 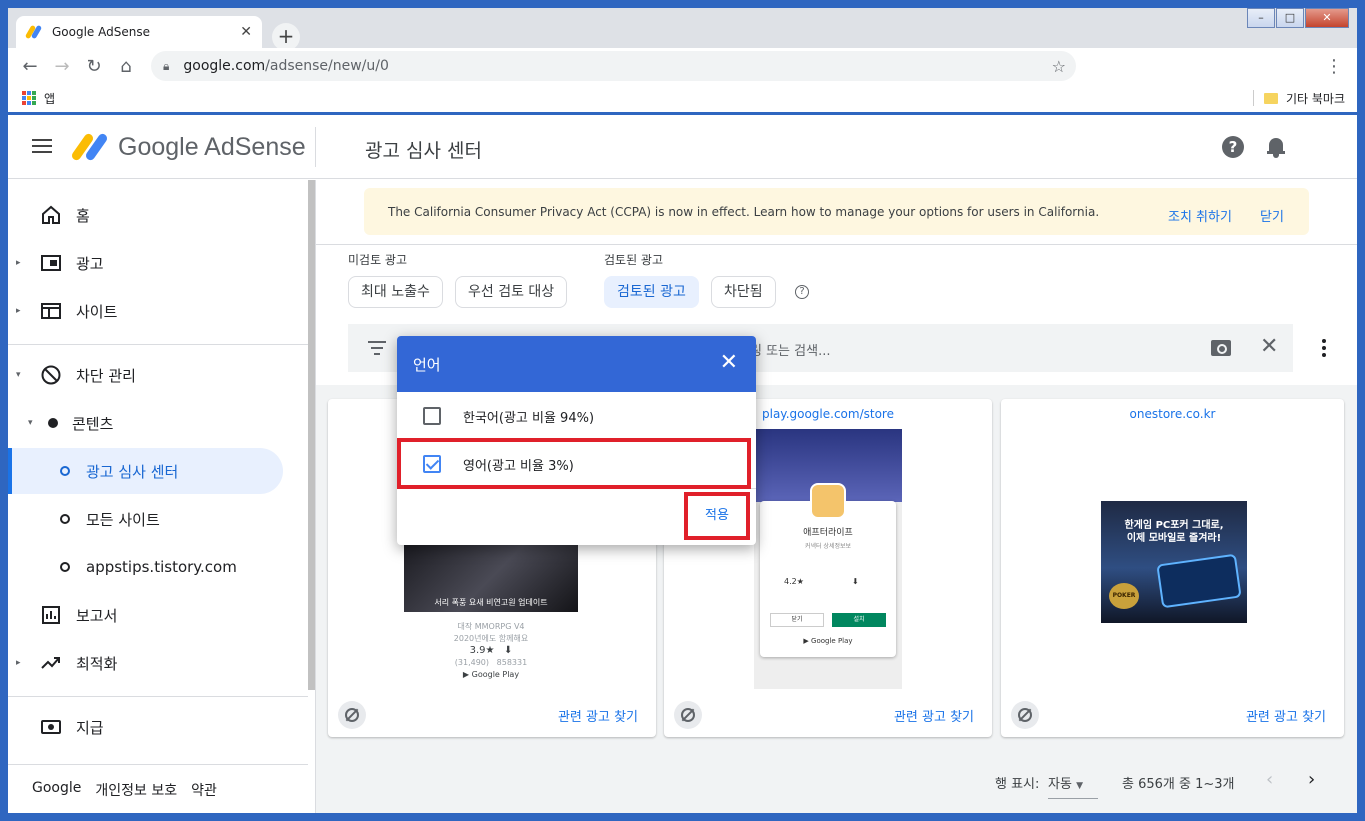 I want to click on filter-icon, so click(x=377, y=350).